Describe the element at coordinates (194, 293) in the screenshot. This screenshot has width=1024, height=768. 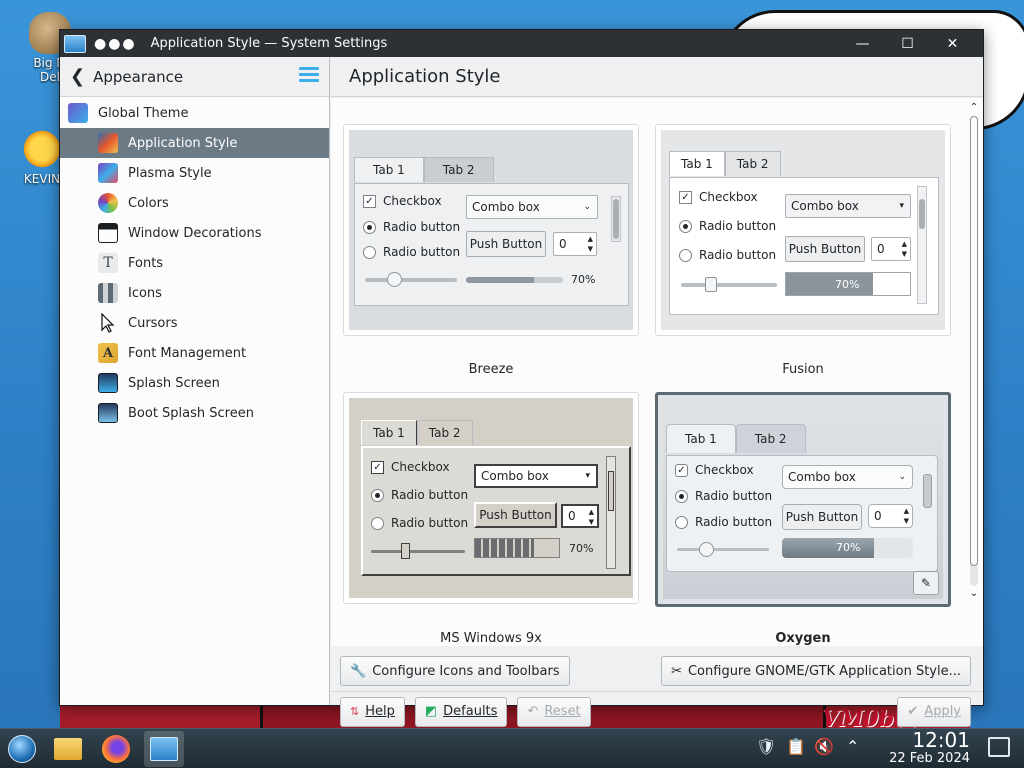
I see `sidebar-item-icons: Icons` at that location.